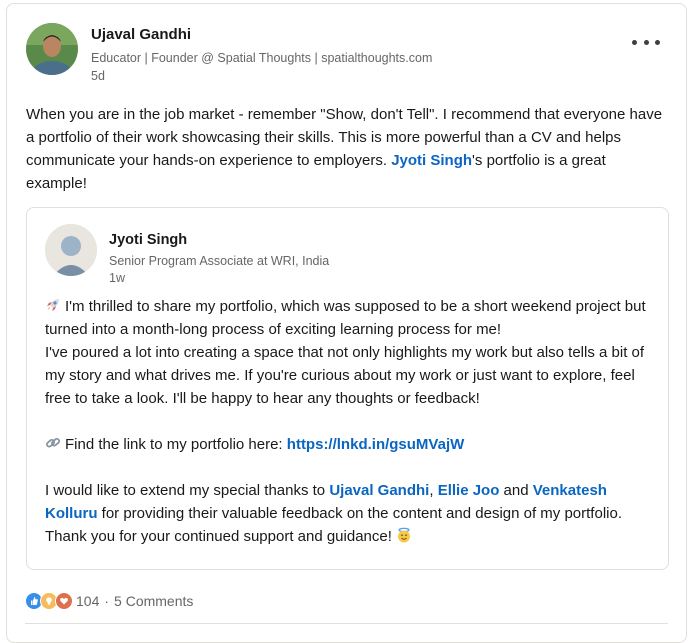 The image size is (695, 643). Describe the element at coordinates (153, 601) in the screenshot. I see `comments-count: 5 Comments` at that location.